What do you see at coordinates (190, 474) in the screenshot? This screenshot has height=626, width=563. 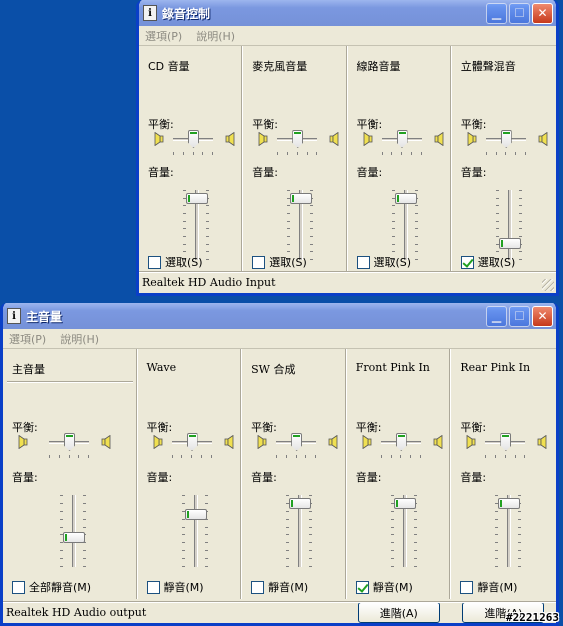 I see `playback-channel-panel: Wave 平衡: 音量: 靜音(M)` at bounding box center [190, 474].